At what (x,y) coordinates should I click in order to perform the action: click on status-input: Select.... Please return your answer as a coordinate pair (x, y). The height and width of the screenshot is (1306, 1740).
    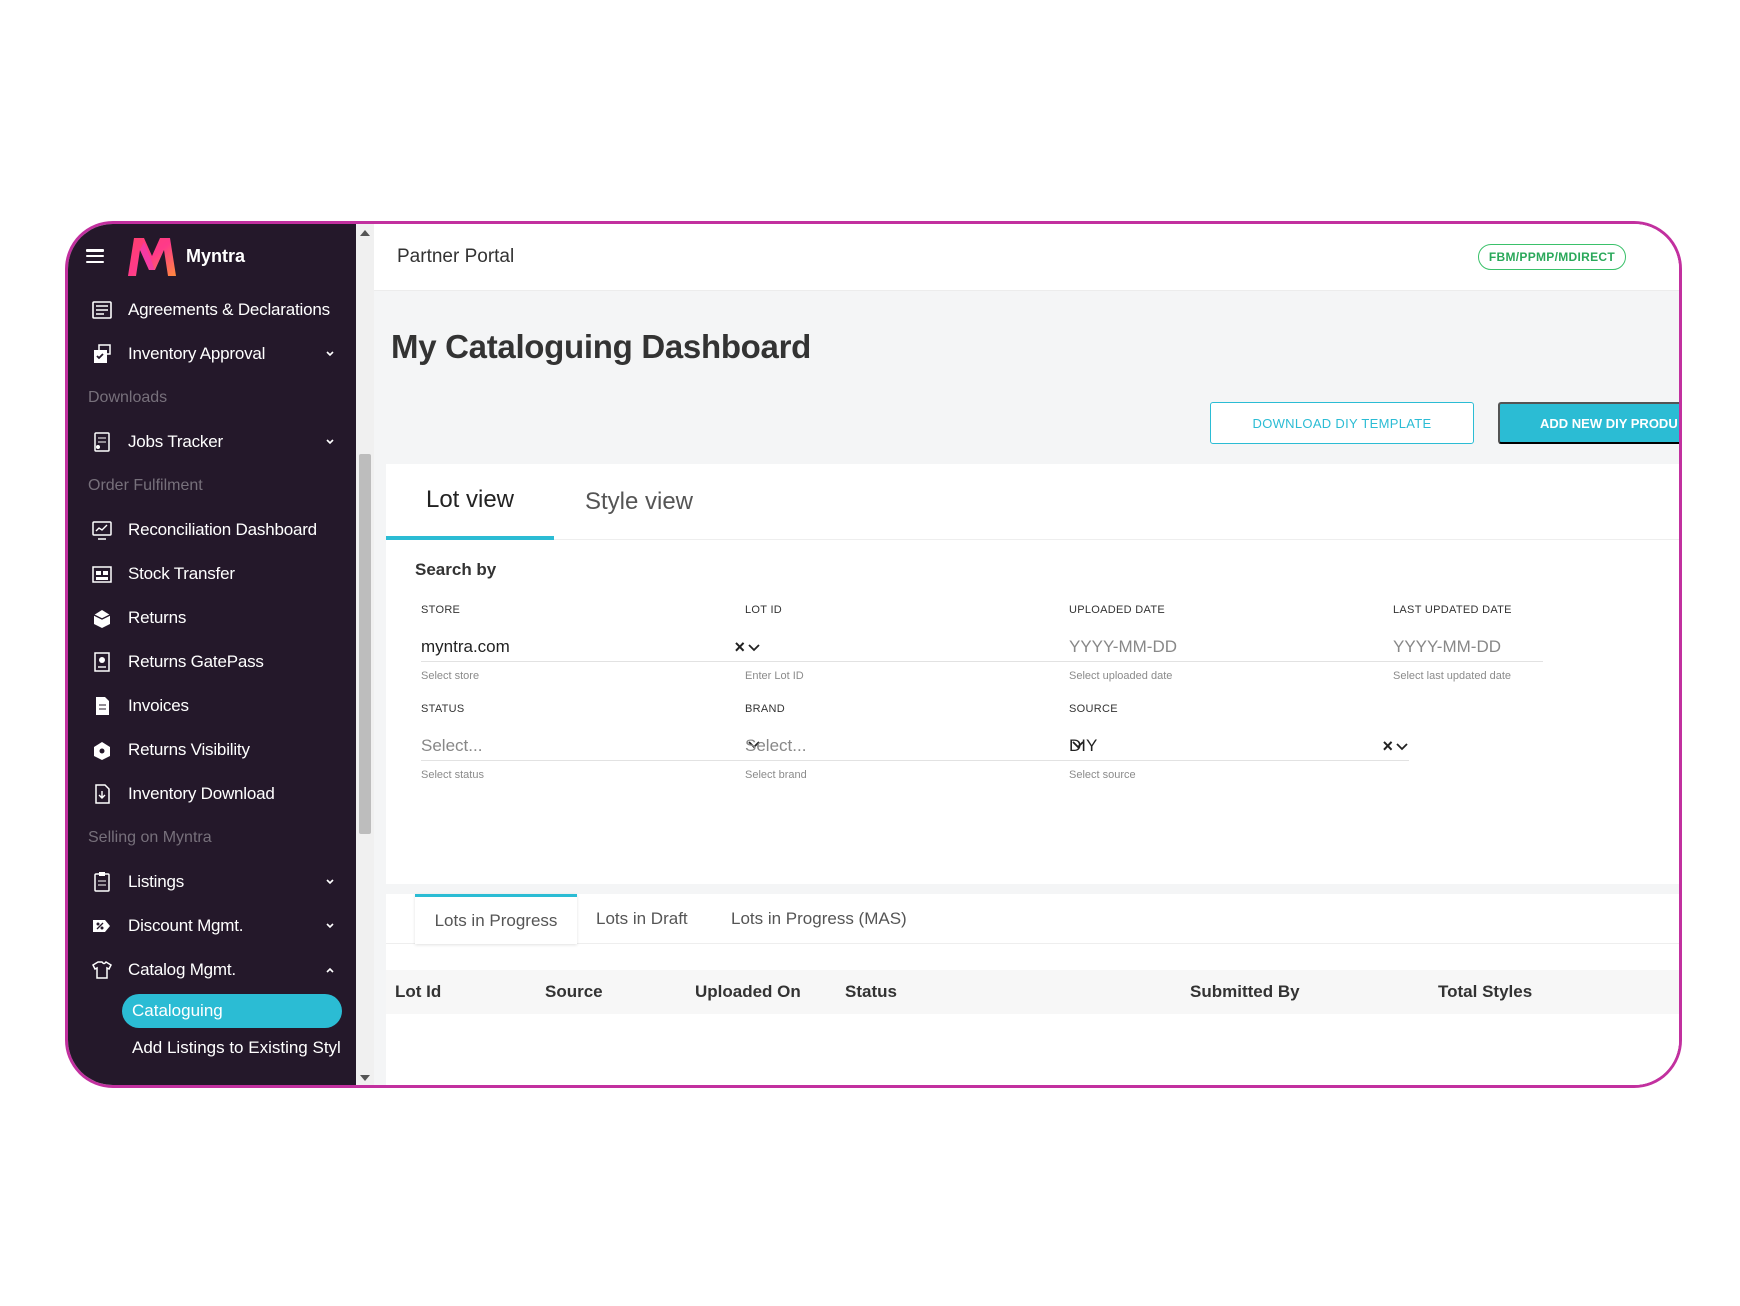
    Looking at the image, I should click on (591, 746).